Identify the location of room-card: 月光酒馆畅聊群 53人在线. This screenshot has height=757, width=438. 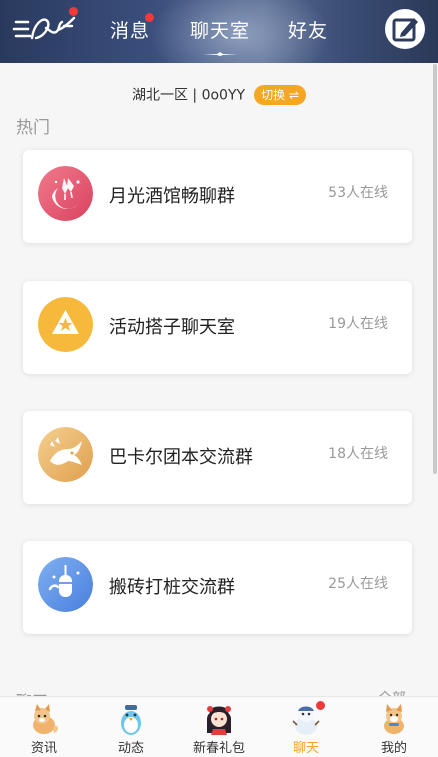
(217, 196).